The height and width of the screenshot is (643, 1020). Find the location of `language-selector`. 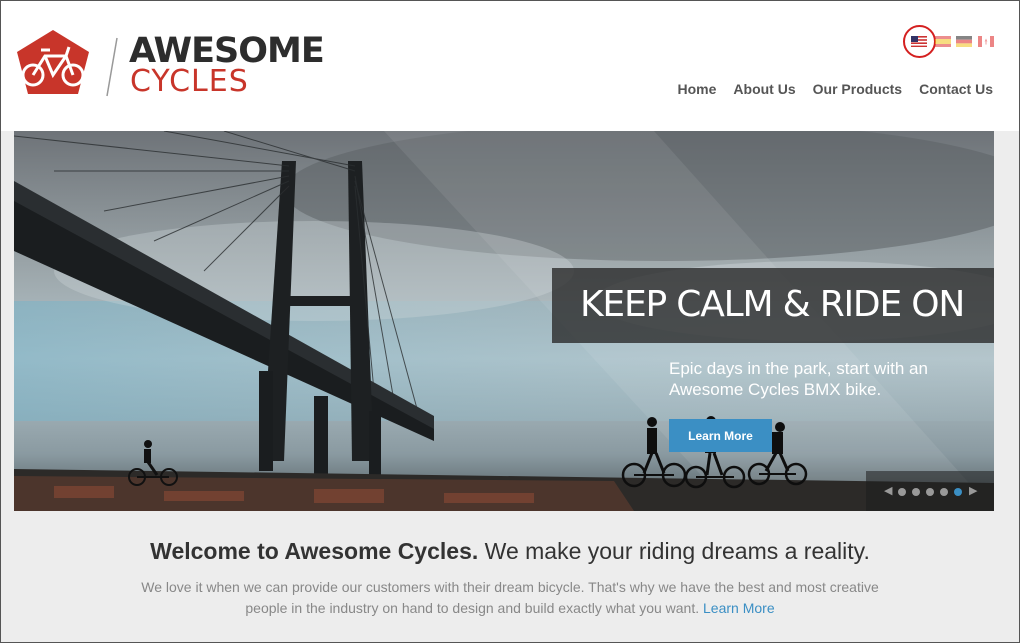

language-selector is located at coordinates (953, 42).